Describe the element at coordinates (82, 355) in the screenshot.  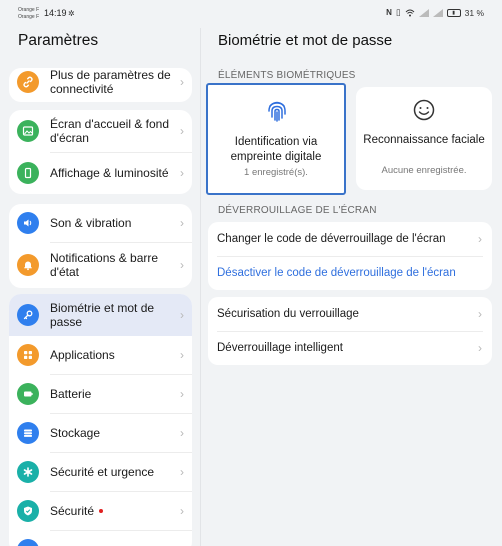
I see `sidebar-item-label: Applications` at that location.